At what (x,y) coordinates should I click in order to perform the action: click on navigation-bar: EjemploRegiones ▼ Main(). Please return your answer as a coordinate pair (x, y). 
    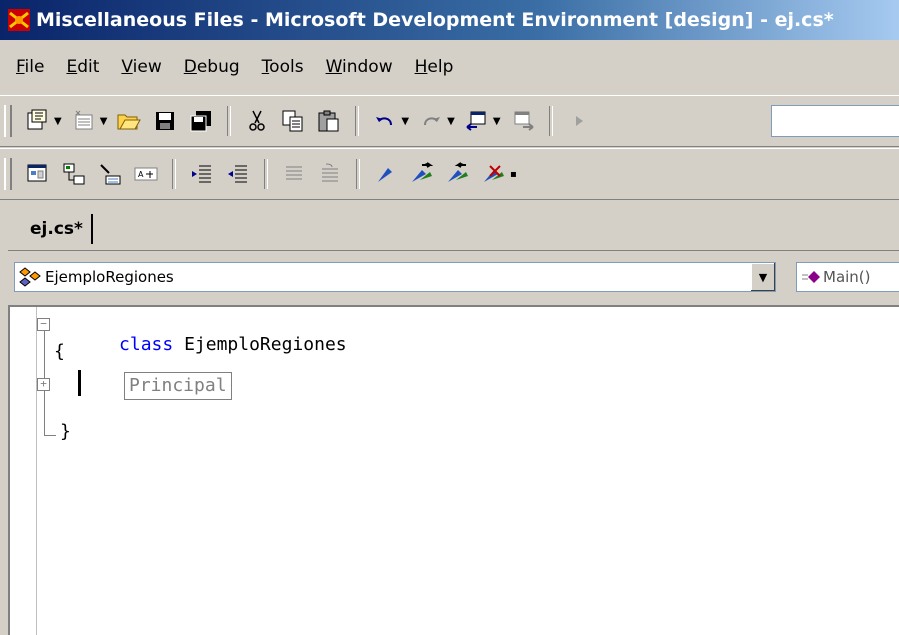
    Looking at the image, I should click on (453, 279).